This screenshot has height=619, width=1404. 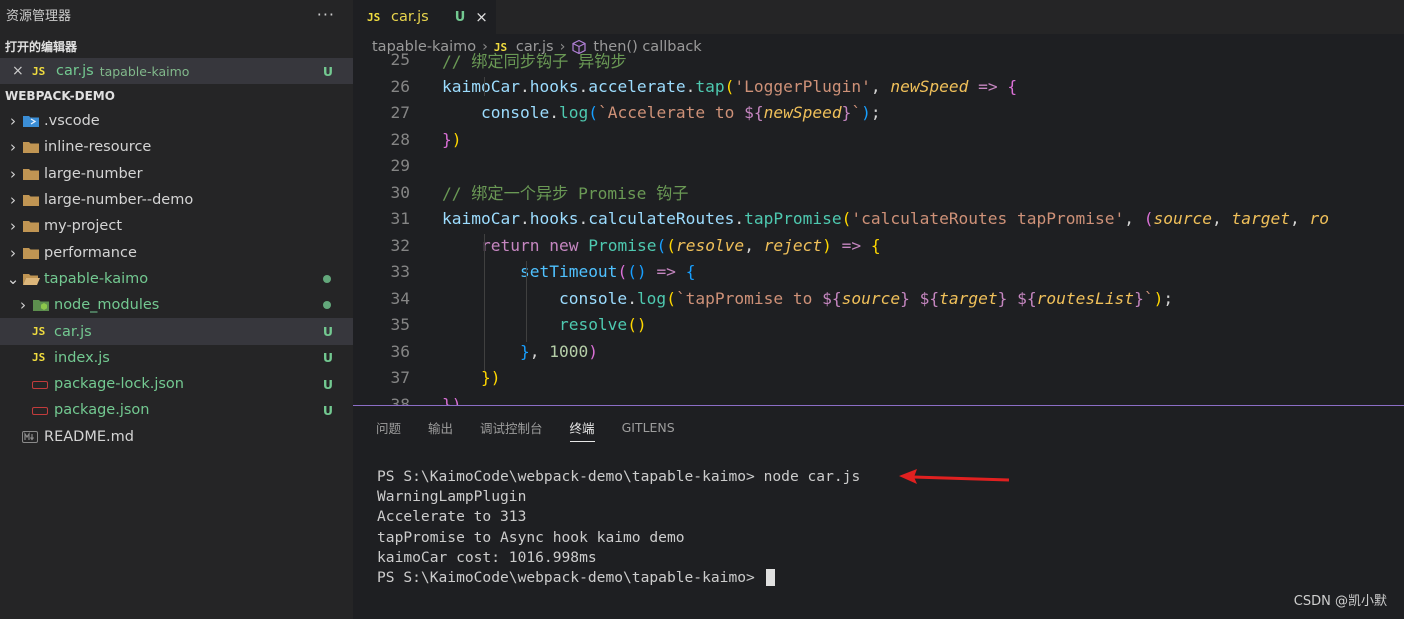 I want to click on code-token: // 绑定同步钩子 异钩步, so click(x=534, y=61).